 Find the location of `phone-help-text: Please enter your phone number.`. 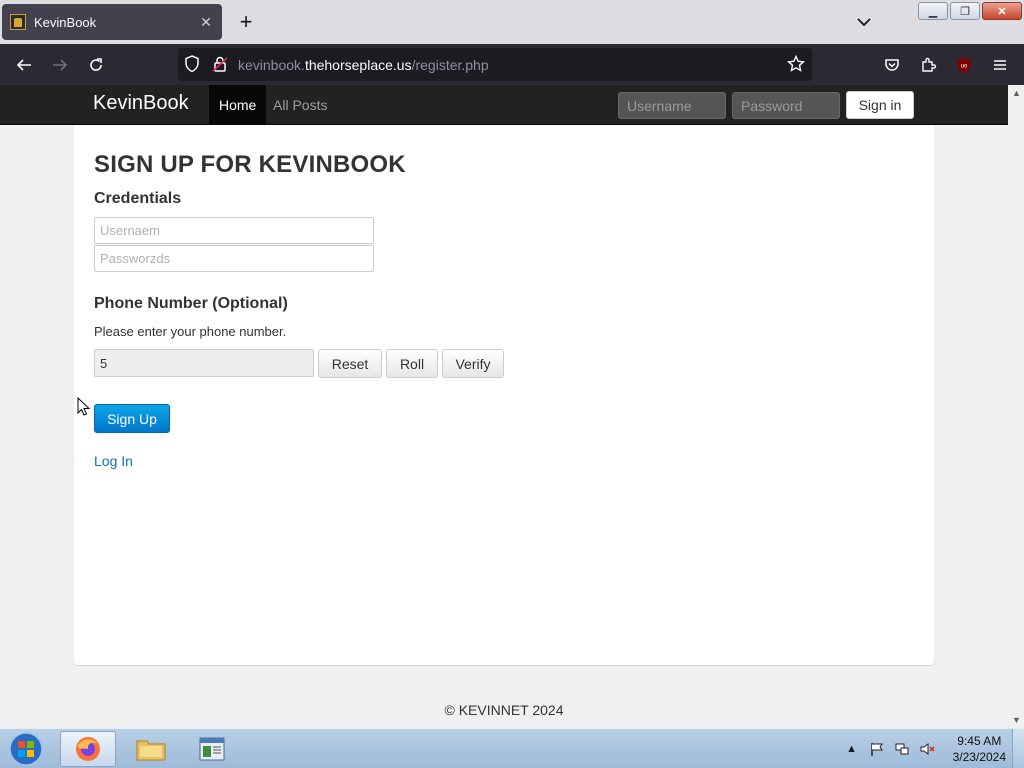

phone-help-text: Please enter your phone number. is located at coordinates (190, 331).